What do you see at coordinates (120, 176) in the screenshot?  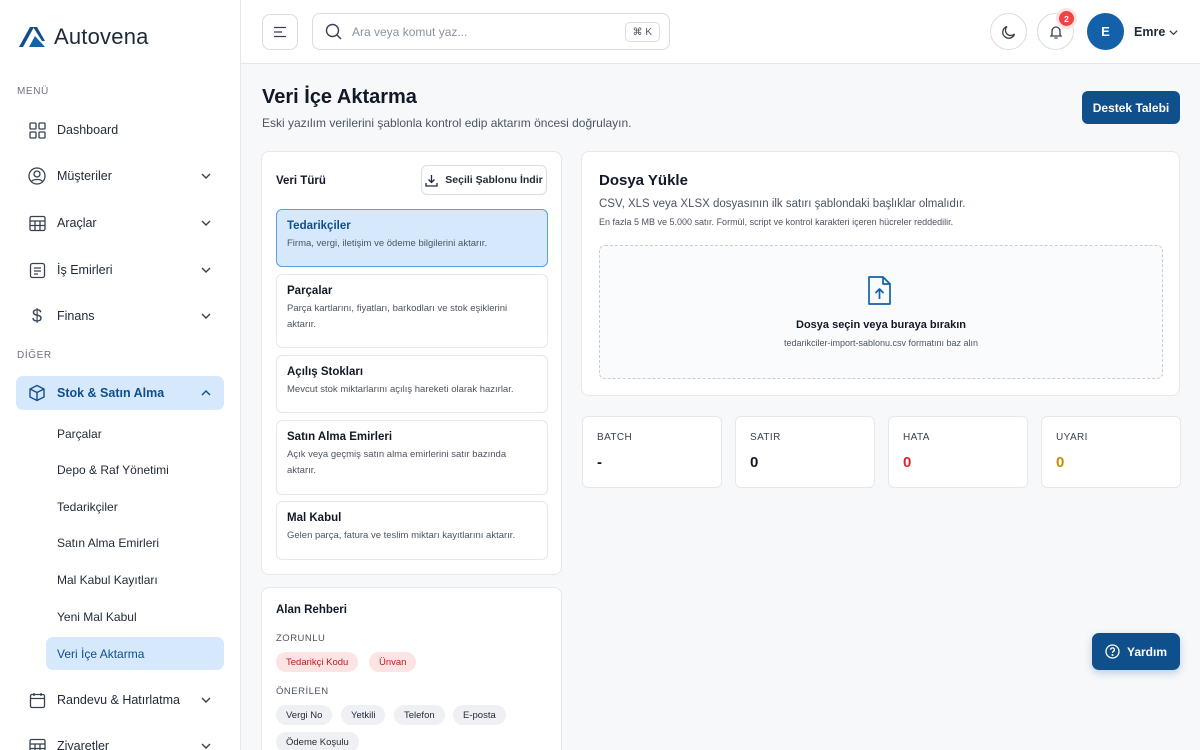 I see `sidebar-item-customers: Müşteriler` at bounding box center [120, 176].